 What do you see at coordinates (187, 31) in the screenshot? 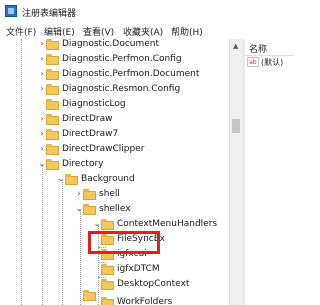
I see `menu-help: 帮助(H)` at bounding box center [187, 31].